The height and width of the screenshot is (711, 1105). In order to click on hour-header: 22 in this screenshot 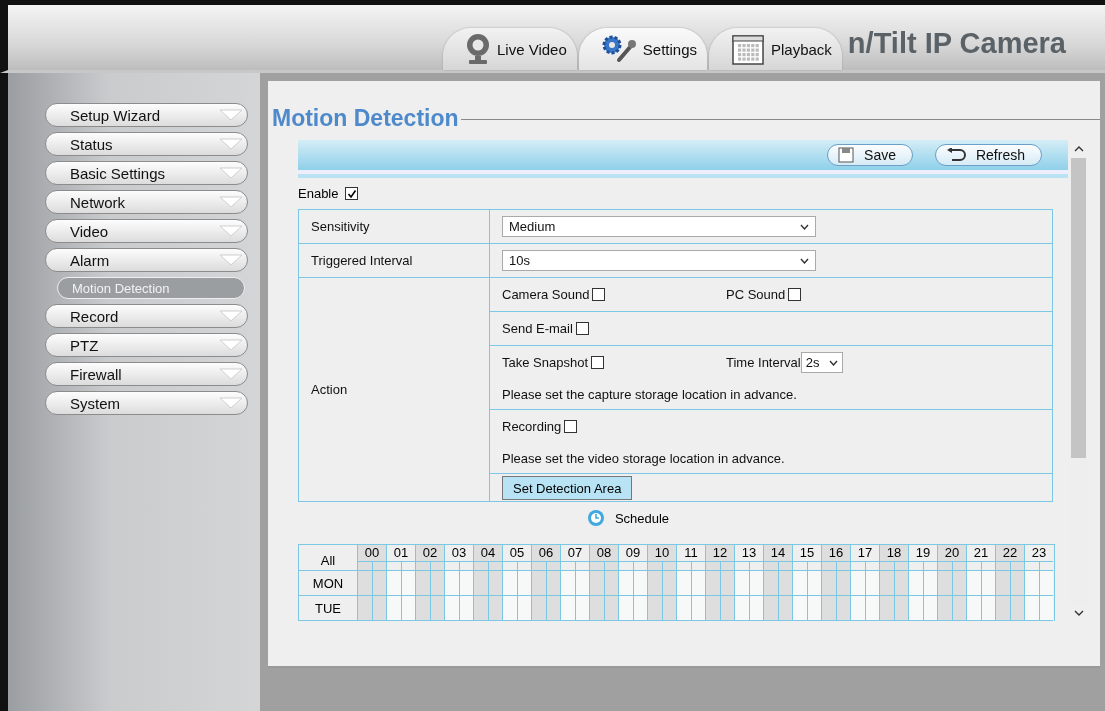, I will do `click(1009, 553)`.